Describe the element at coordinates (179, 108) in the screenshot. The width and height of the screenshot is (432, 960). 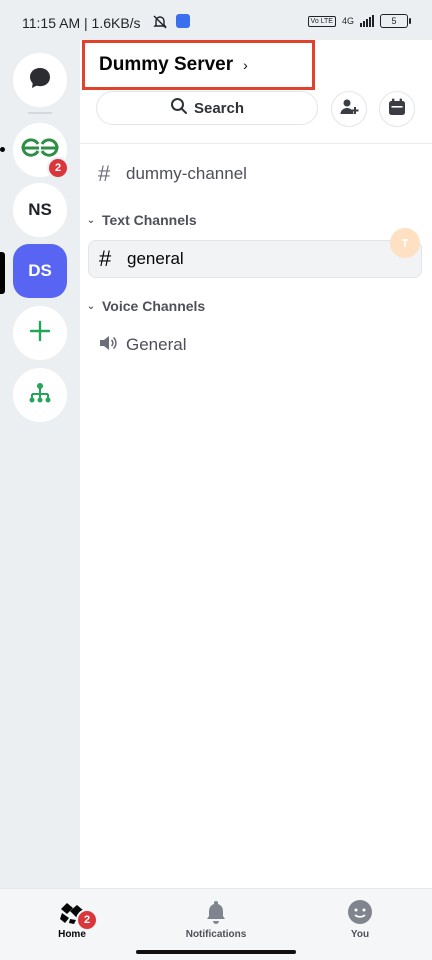
I see `search-icon` at that location.